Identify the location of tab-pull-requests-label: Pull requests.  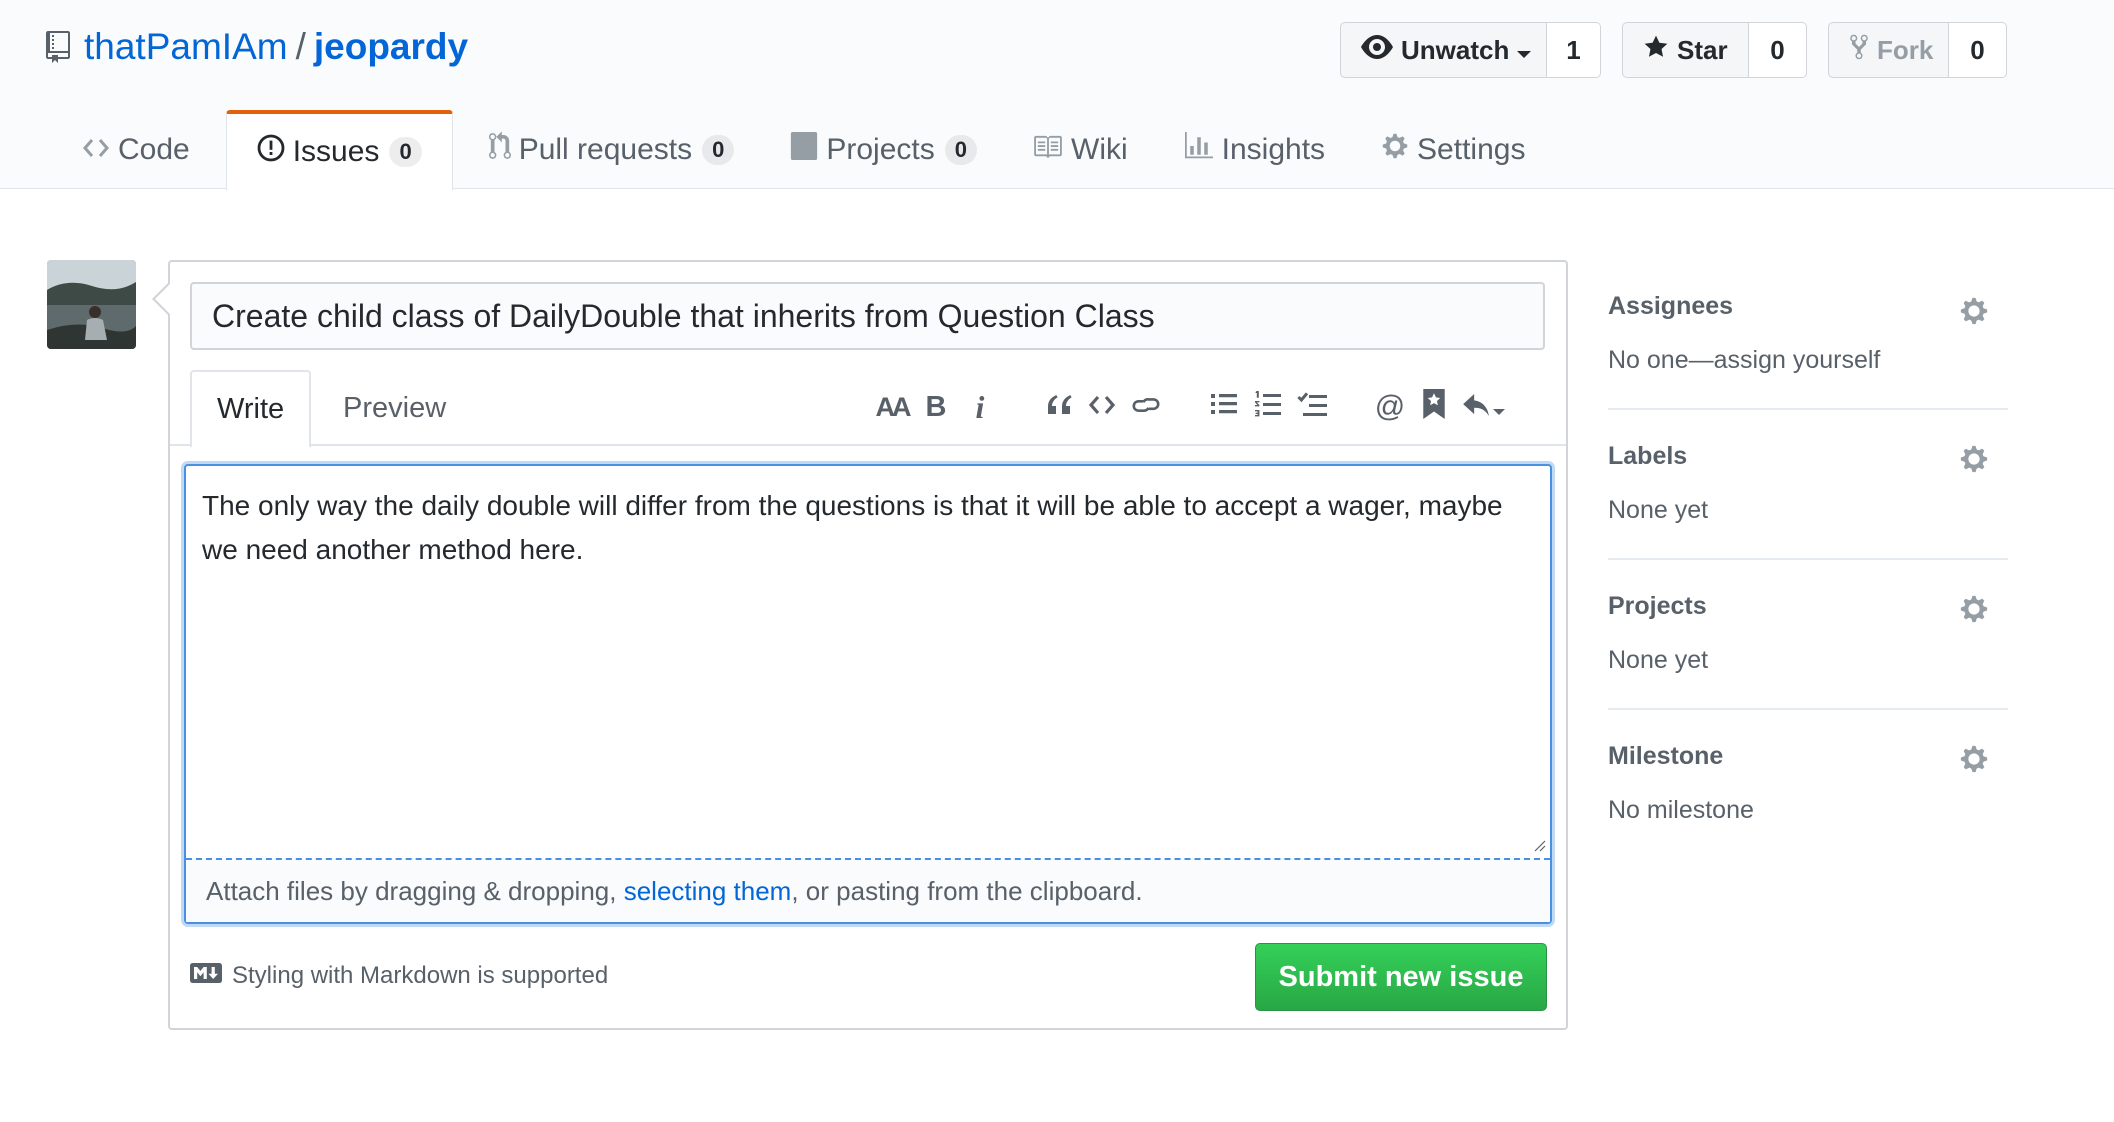
(605, 149).